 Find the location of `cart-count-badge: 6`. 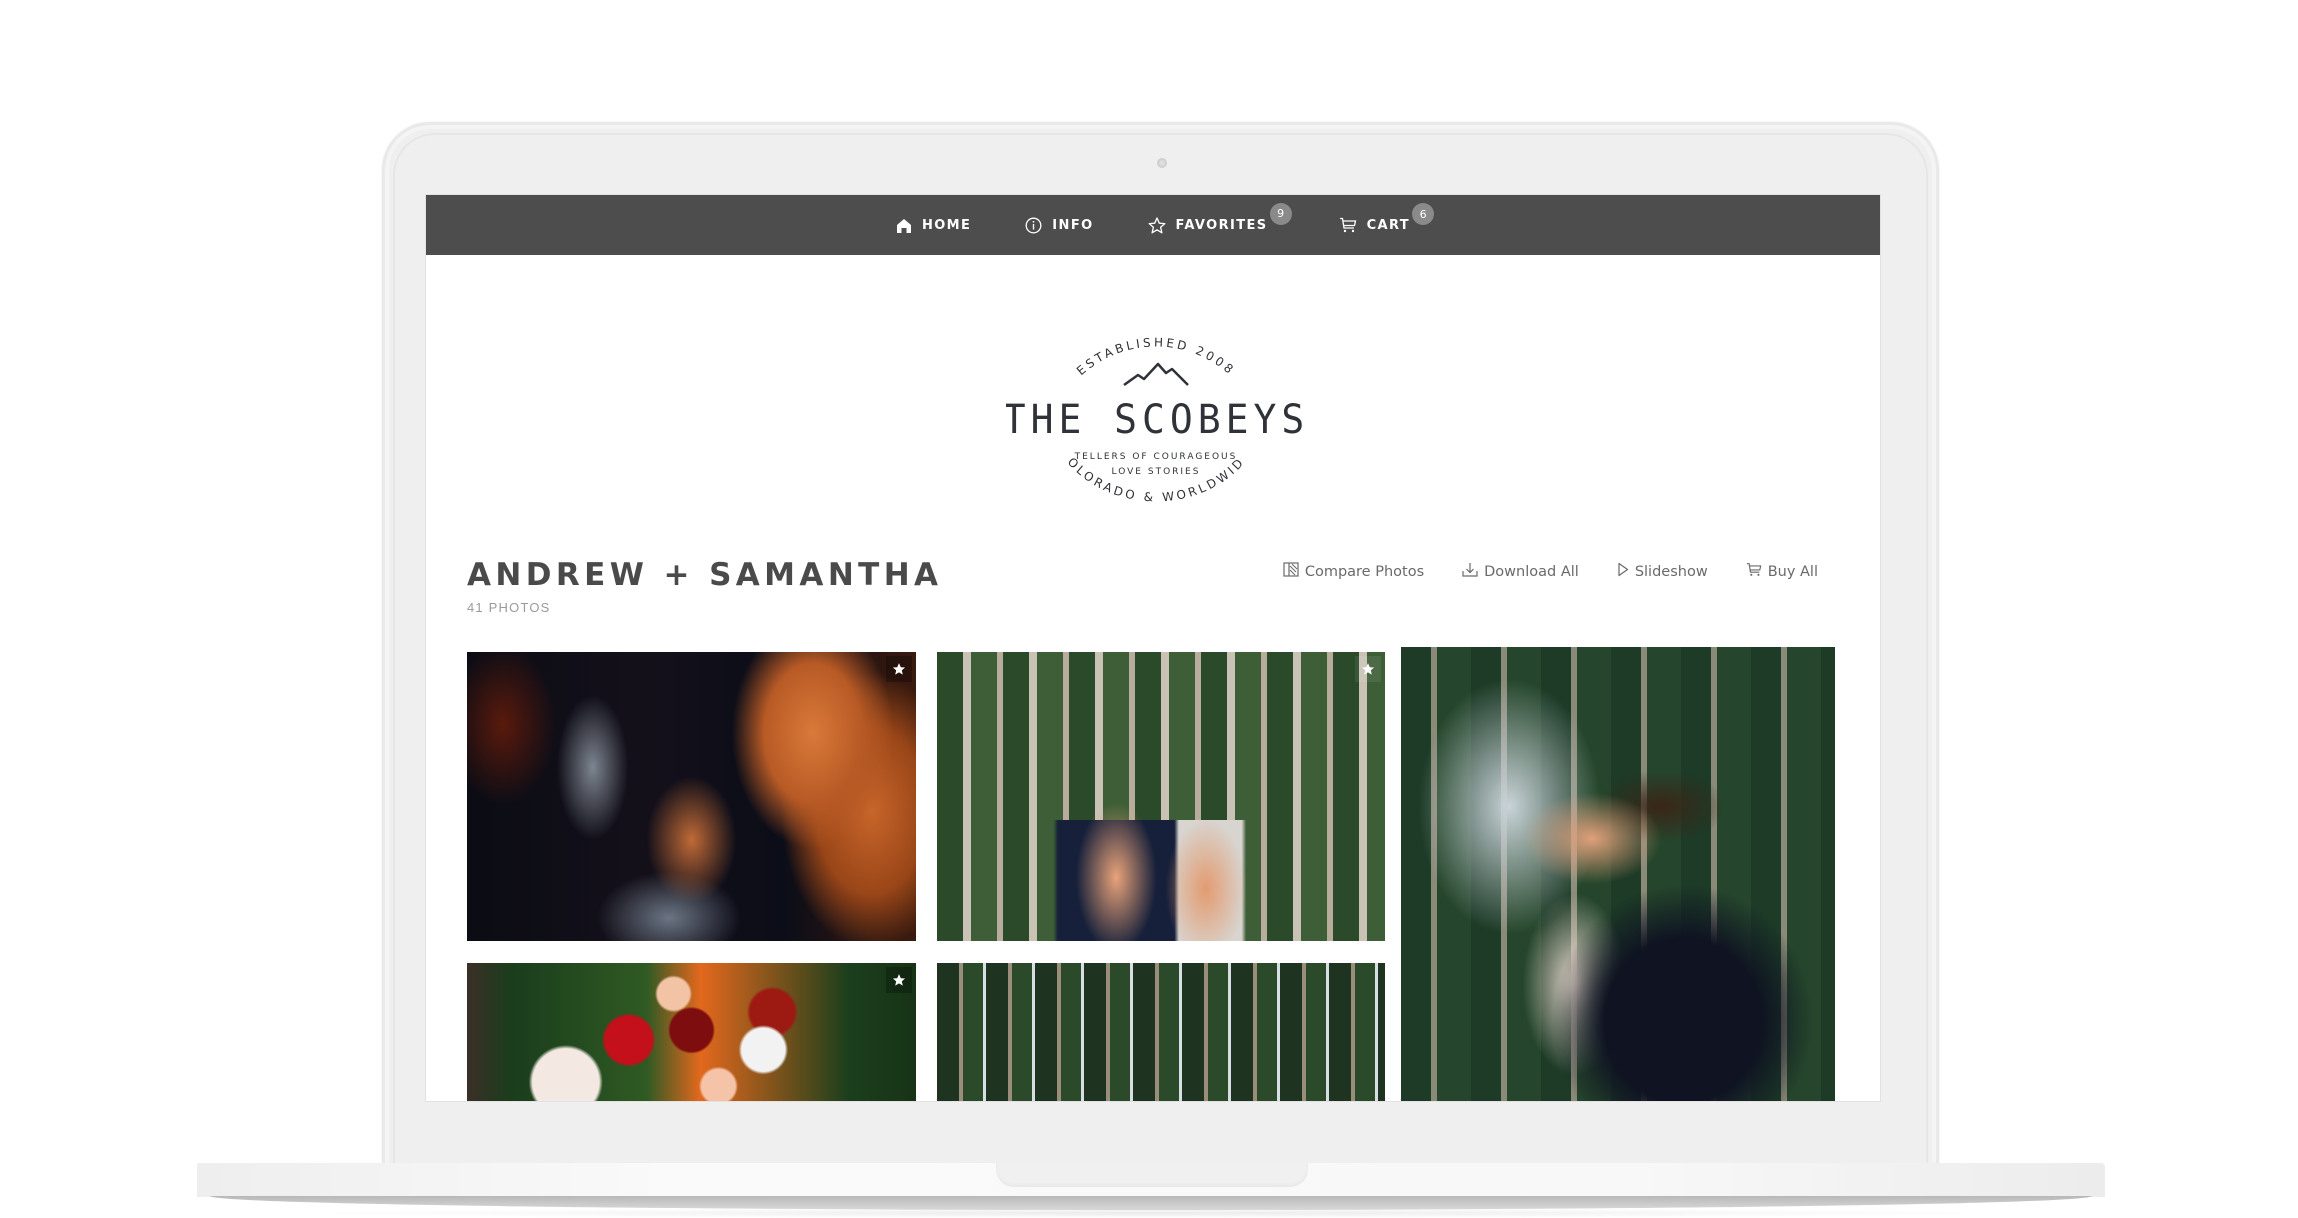

cart-count-badge: 6 is located at coordinates (1423, 214).